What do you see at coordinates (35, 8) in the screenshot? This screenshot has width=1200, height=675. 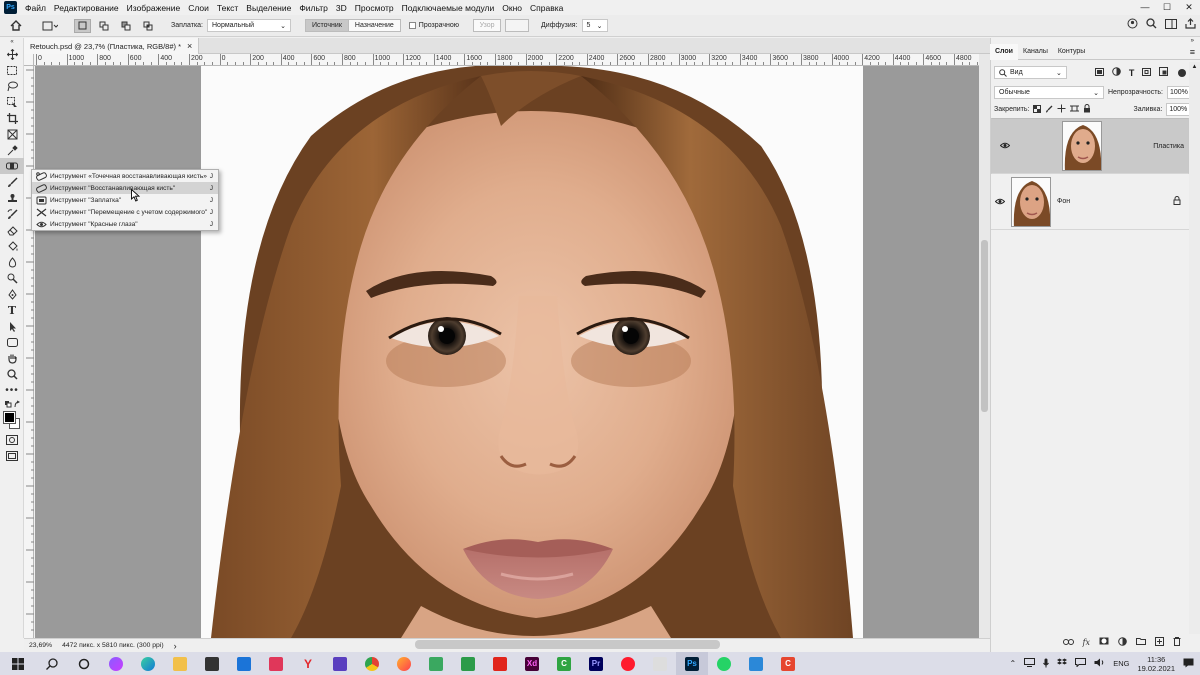 I see `menu-file: Файл` at bounding box center [35, 8].